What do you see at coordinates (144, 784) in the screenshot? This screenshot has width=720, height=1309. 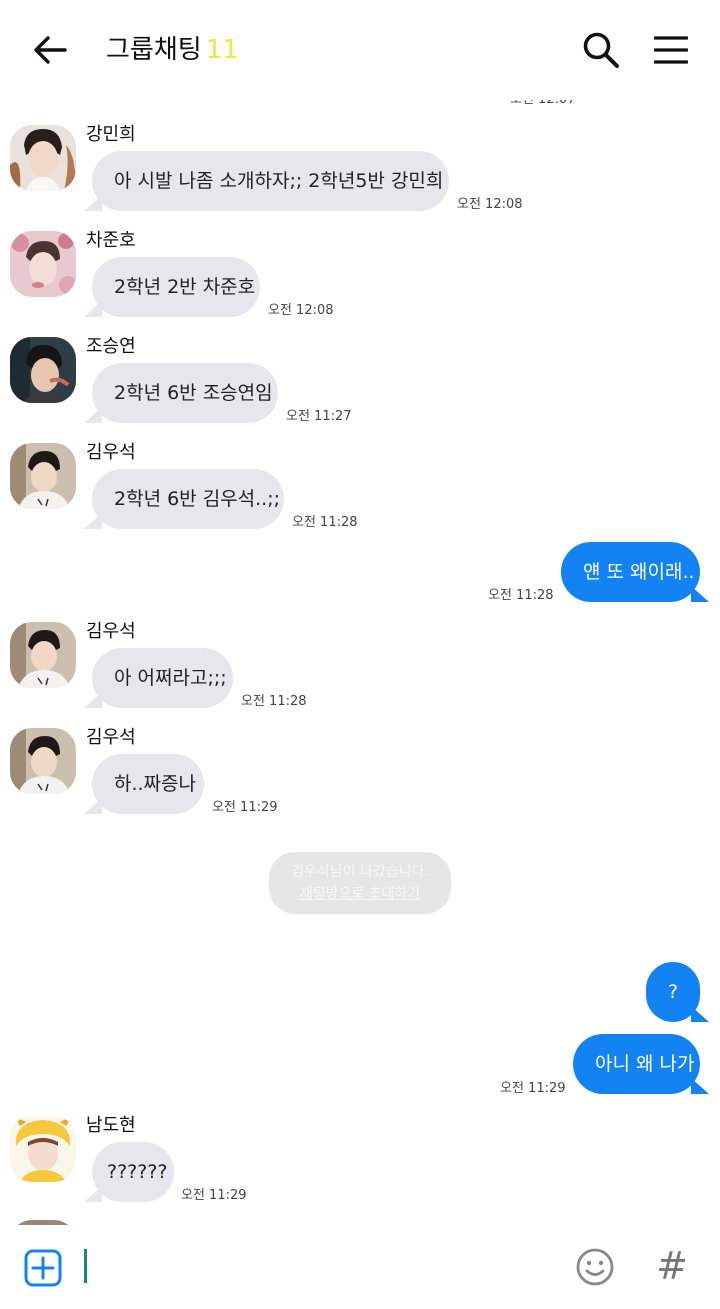 I see `incoming-message-bubble: 하..짜증나` at bounding box center [144, 784].